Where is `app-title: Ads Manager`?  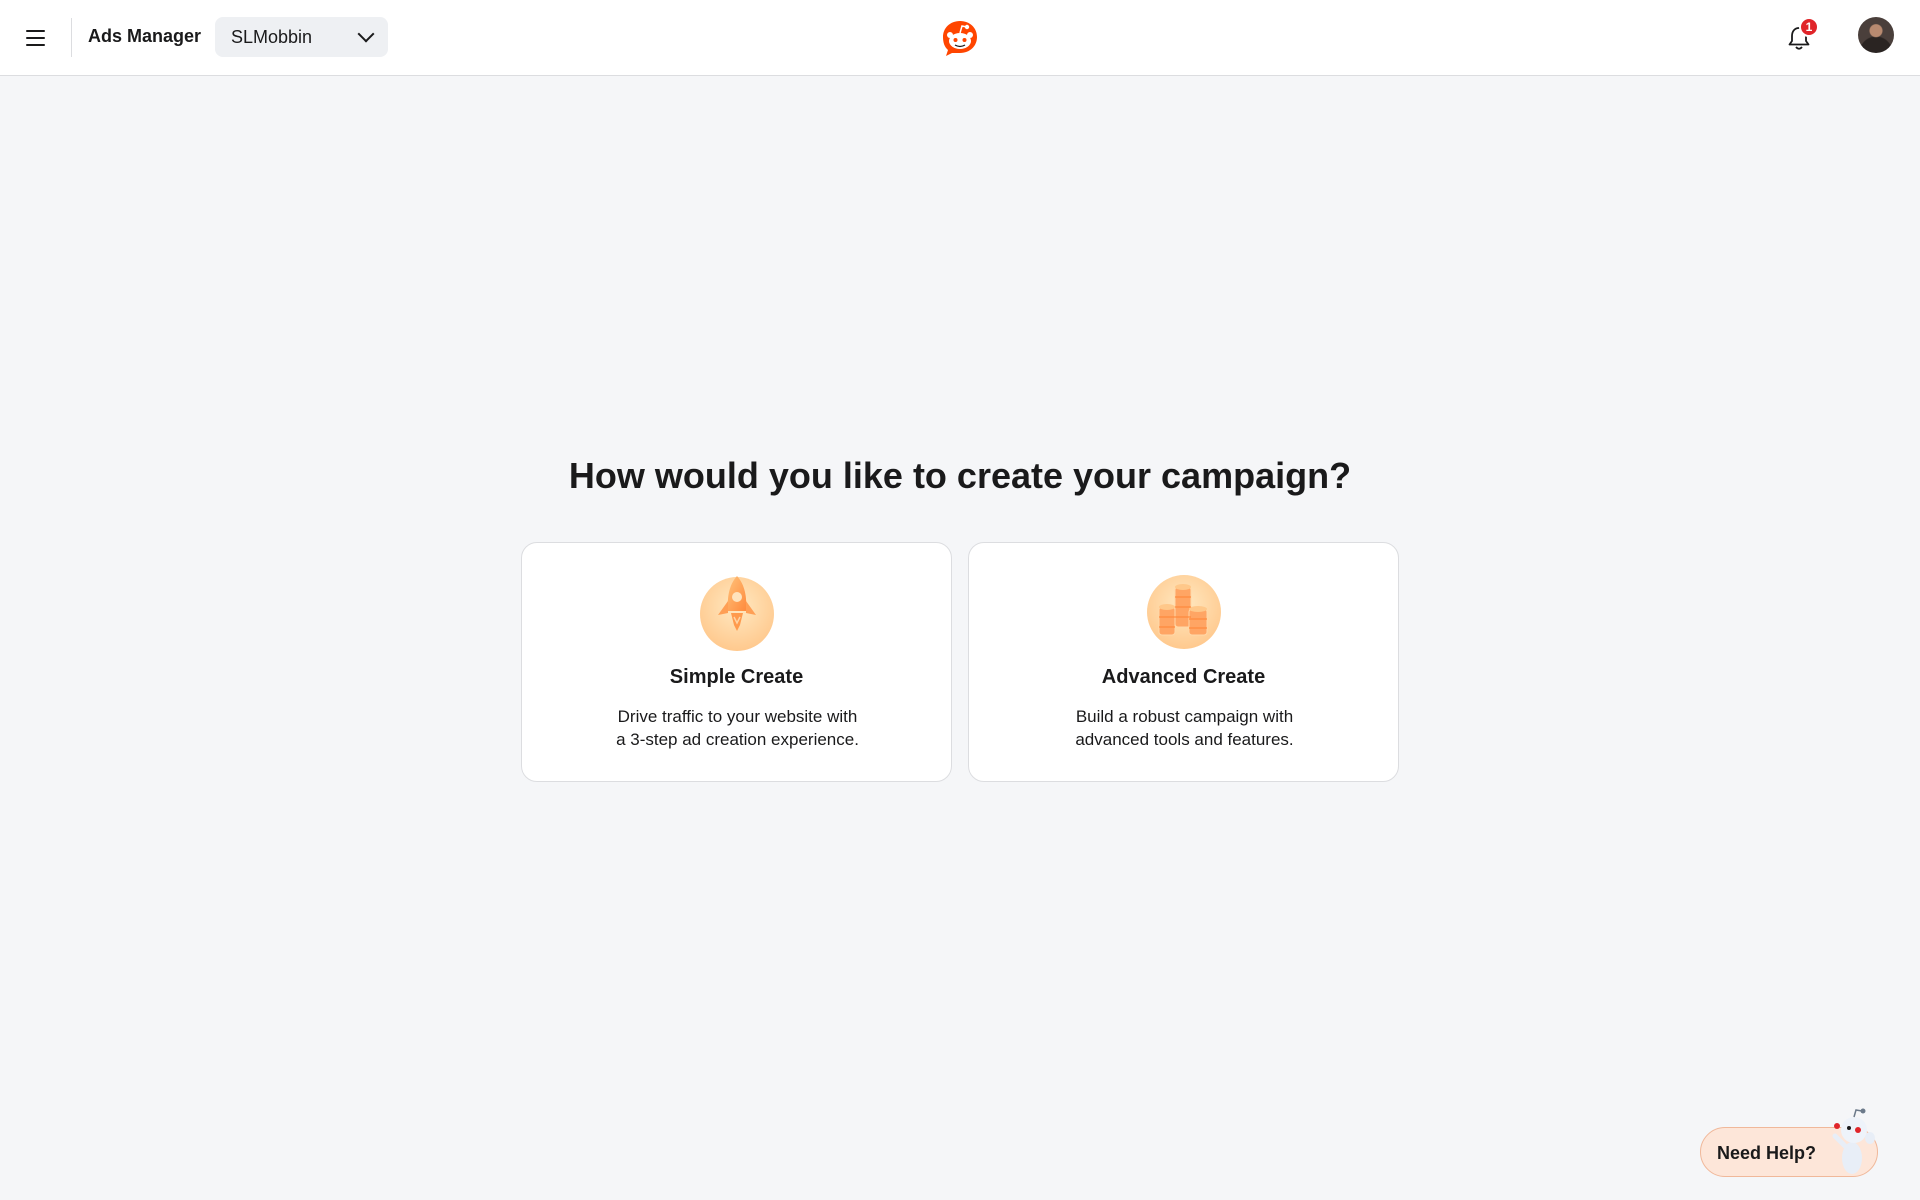 app-title: Ads Manager is located at coordinates (145, 36).